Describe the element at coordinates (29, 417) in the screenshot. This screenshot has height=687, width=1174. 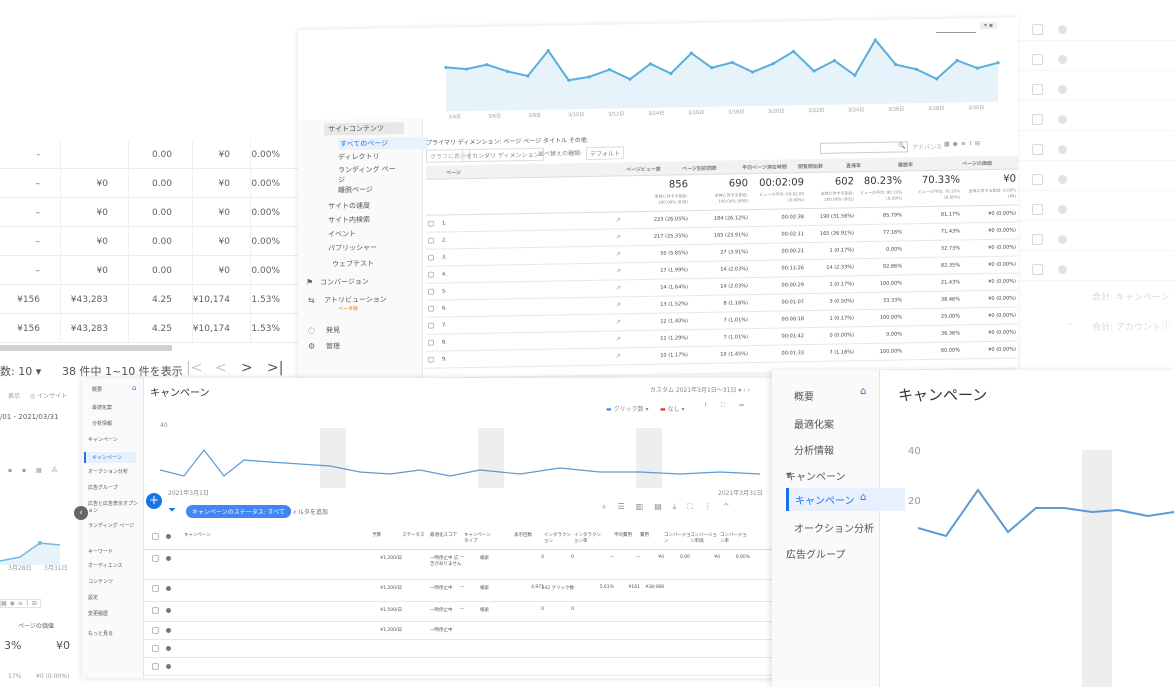
I see `date-range-label: /01 - 2021/03/31` at that location.